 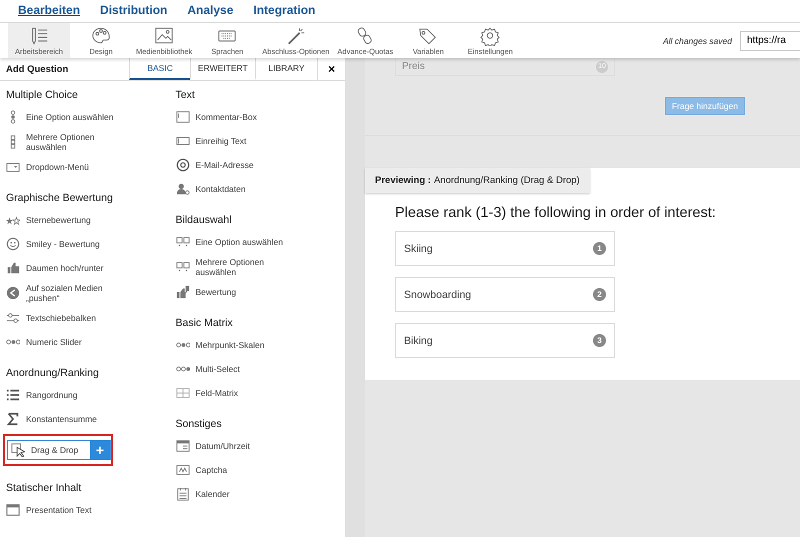 I want to click on add-button: +, so click(x=100, y=450).